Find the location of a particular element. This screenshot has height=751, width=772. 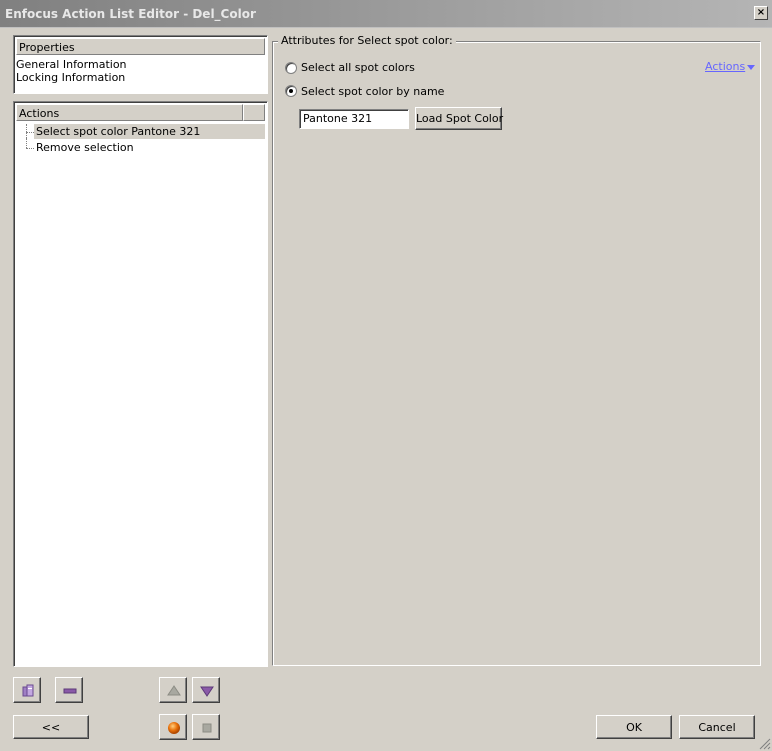

attributes-group-title: Attributes for Select spot color: is located at coordinates (367, 40).